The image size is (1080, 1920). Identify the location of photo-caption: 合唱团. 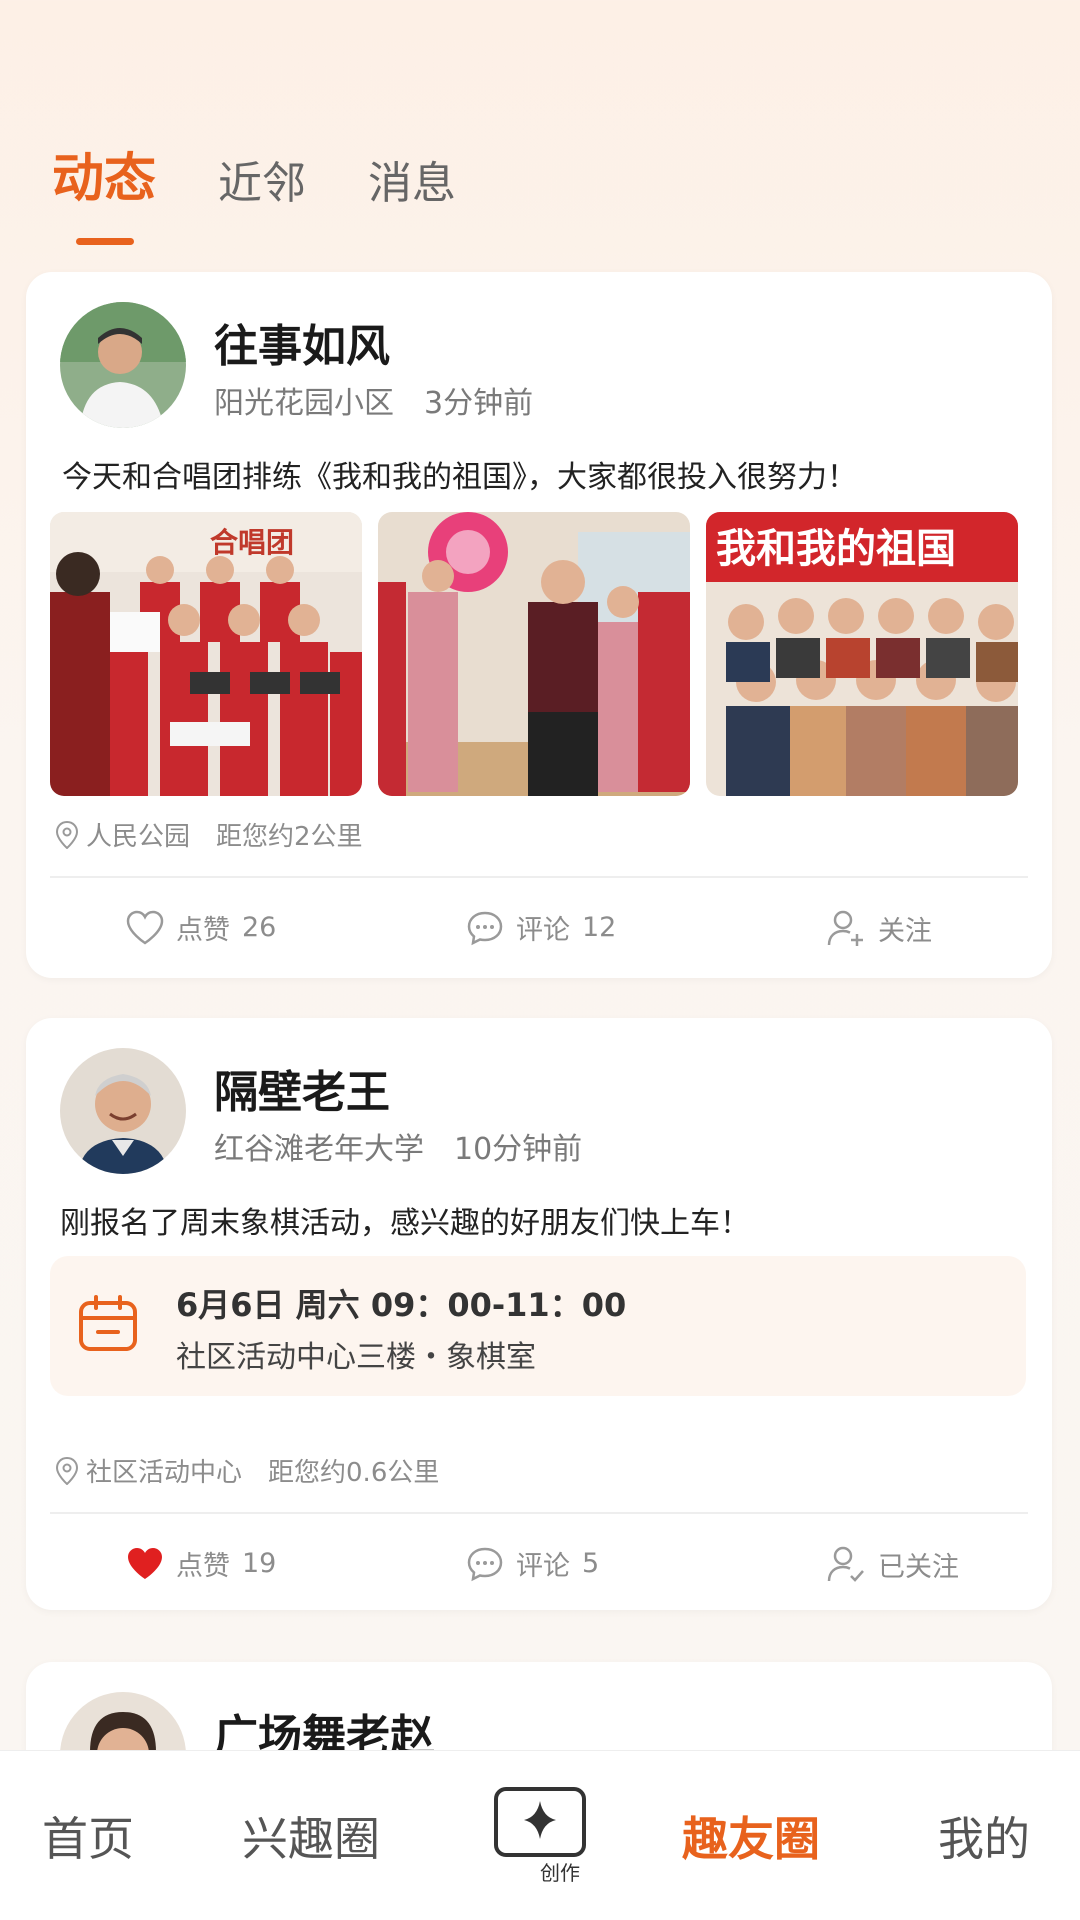
(252, 542).